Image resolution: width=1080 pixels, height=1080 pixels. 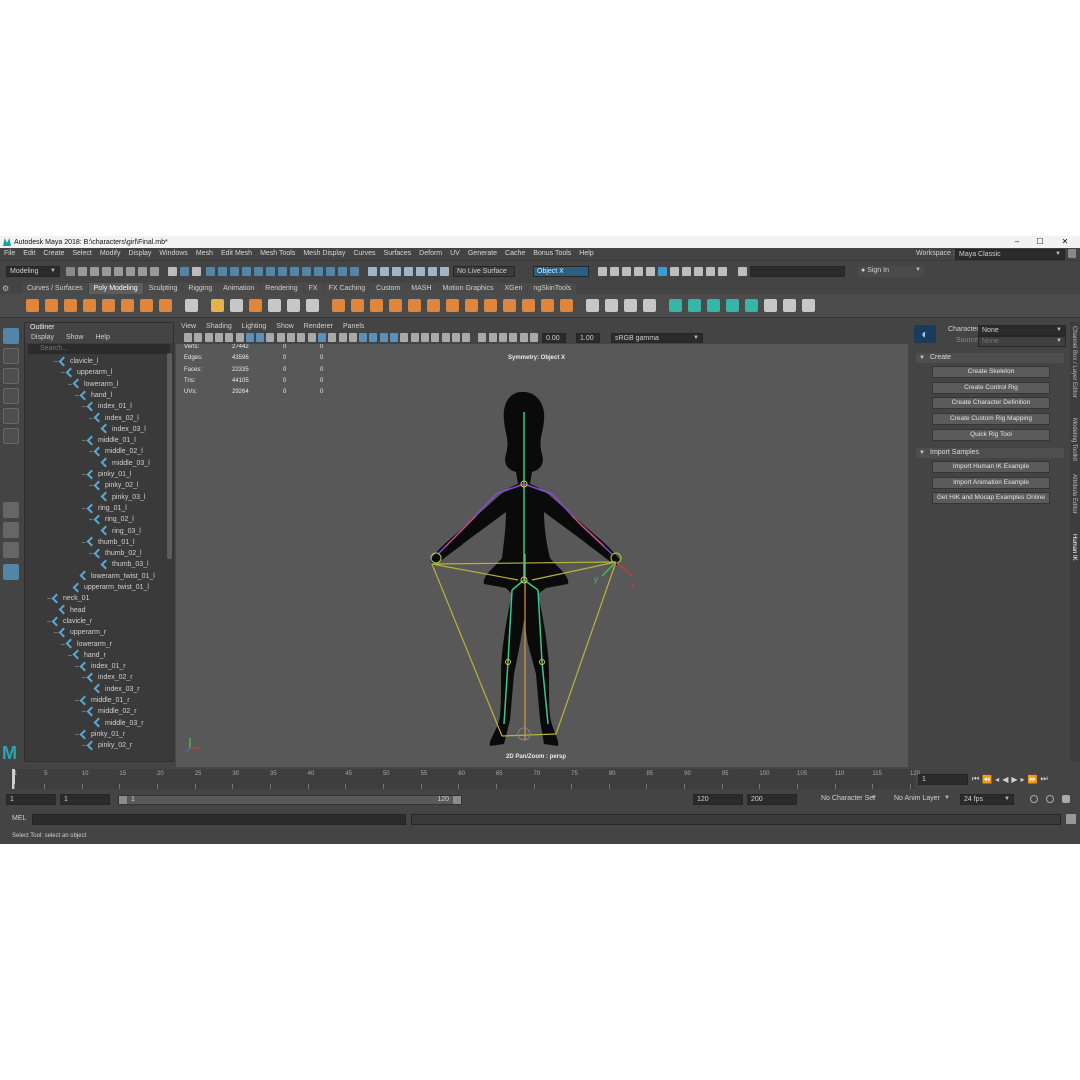 What do you see at coordinates (100, 734) in the screenshot?
I see `outliner-item: – pinky_01_r` at bounding box center [100, 734].